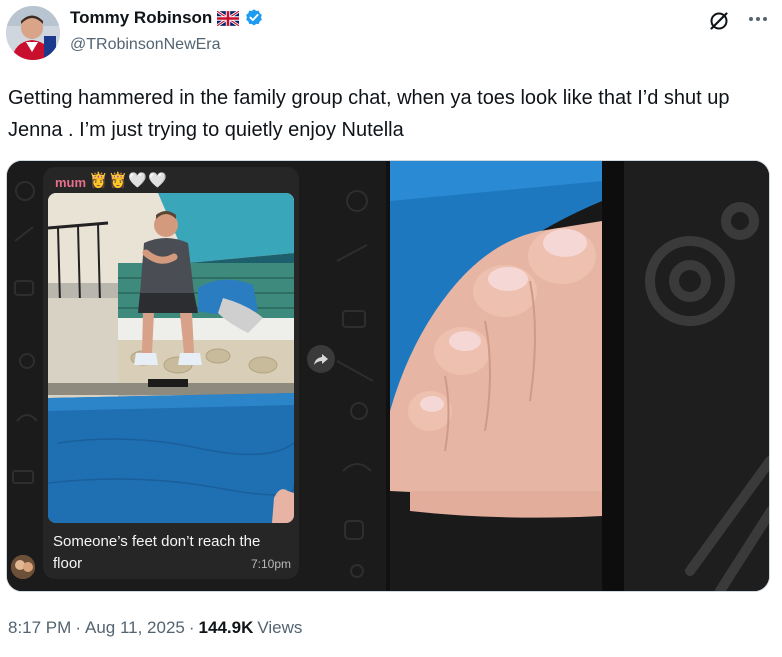  Describe the element at coordinates (280, 627) in the screenshot. I see `views-label: Views` at that location.